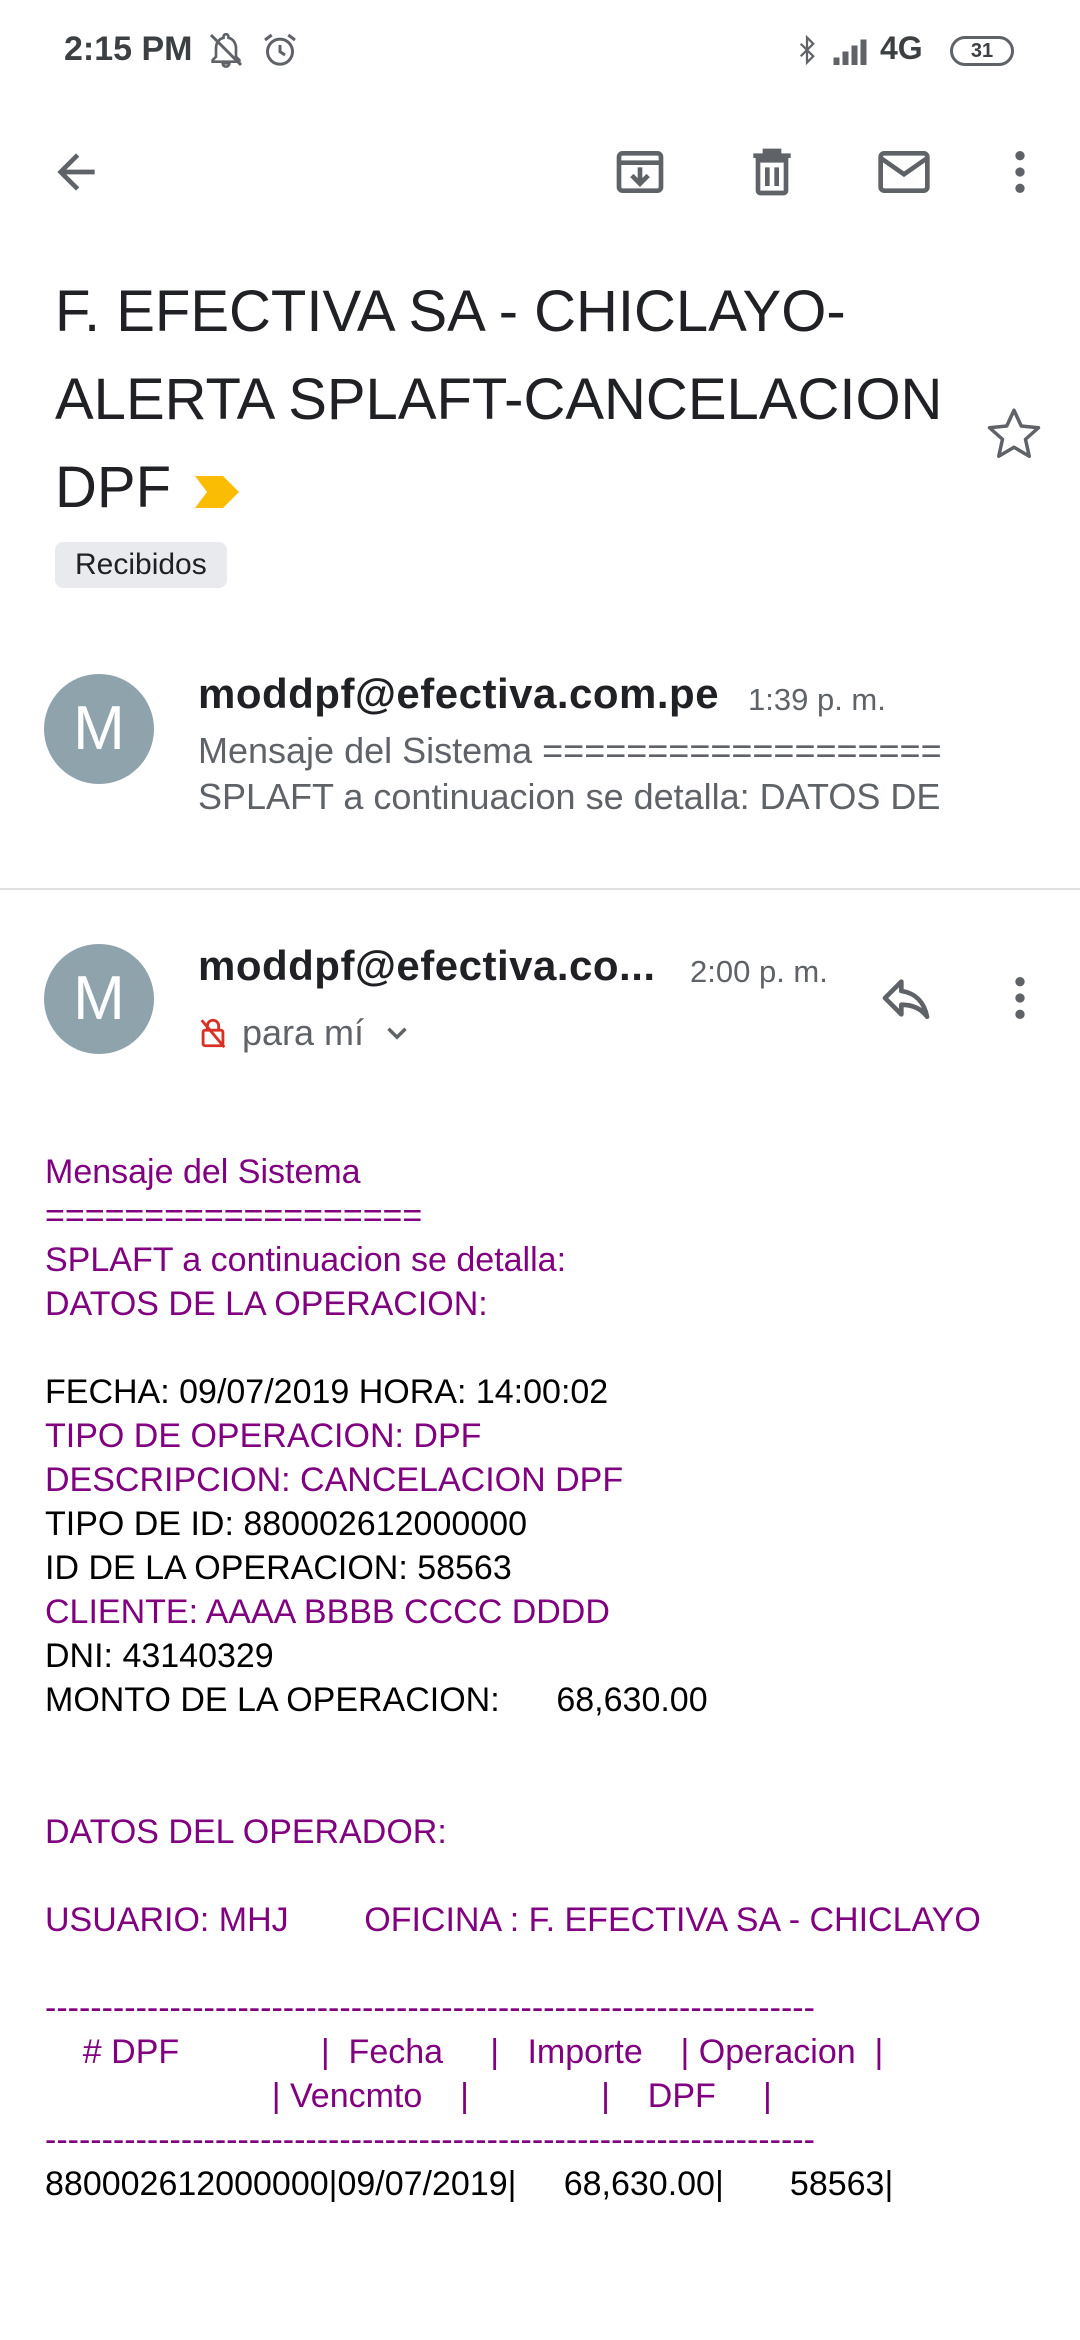 The image size is (1080, 2340). What do you see at coordinates (217, 492) in the screenshot?
I see `importance-marker-icon` at bounding box center [217, 492].